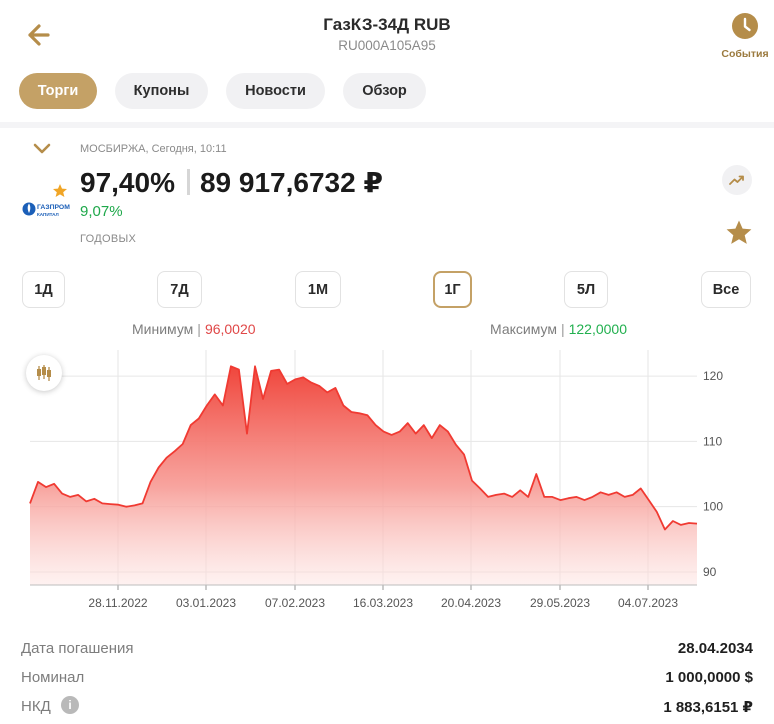 The height and width of the screenshot is (724, 774). I want to click on tab-coupons: Купоны, so click(161, 91).